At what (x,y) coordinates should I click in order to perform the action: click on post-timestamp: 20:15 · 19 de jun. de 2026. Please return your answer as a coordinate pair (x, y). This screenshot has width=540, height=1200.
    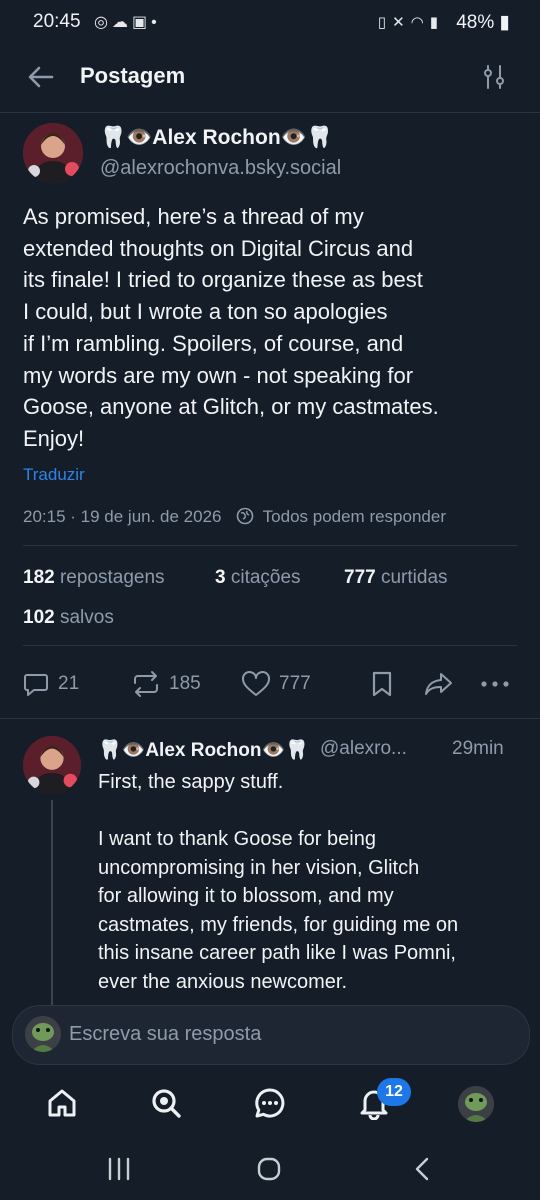
    Looking at the image, I should click on (122, 516).